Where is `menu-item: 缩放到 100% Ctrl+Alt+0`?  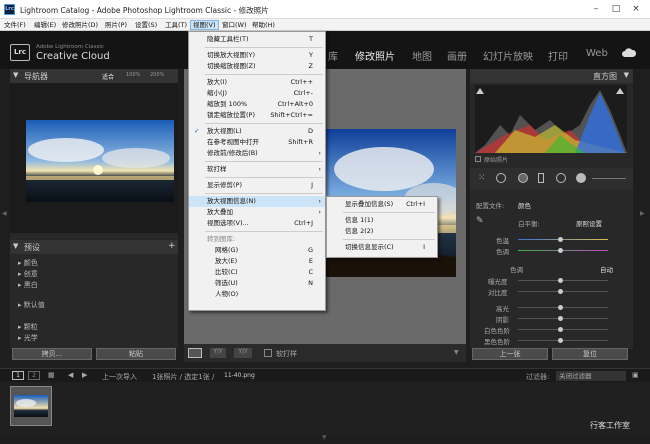 menu-item: 缩放到 100% Ctrl+Alt+0 is located at coordinates (257, 104).